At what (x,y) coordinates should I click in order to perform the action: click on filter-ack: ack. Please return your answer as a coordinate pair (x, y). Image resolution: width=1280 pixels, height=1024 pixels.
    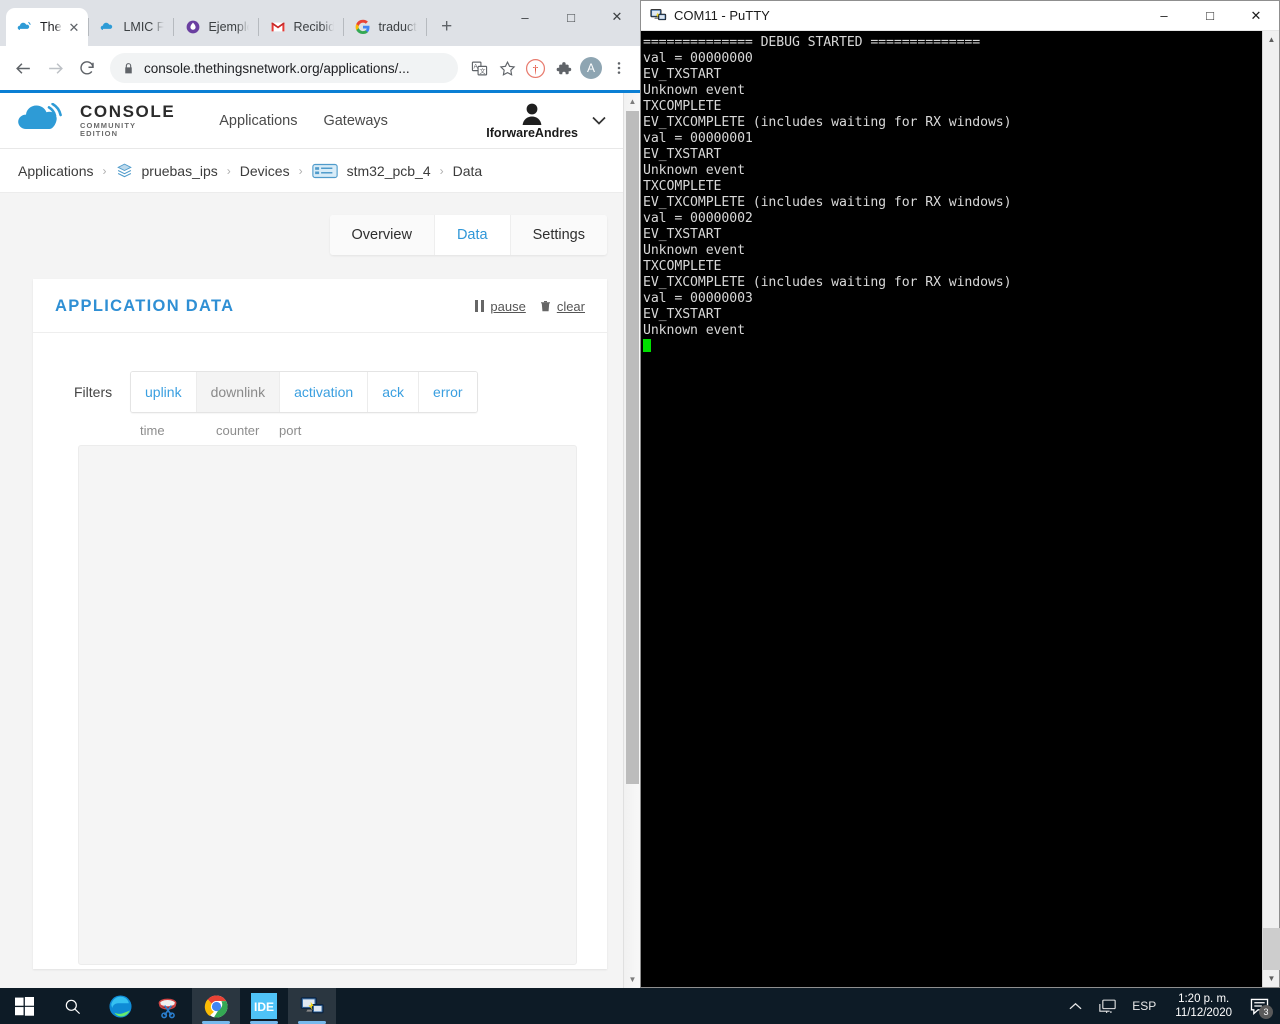
    Looking at the image, I should click on (394, 392).